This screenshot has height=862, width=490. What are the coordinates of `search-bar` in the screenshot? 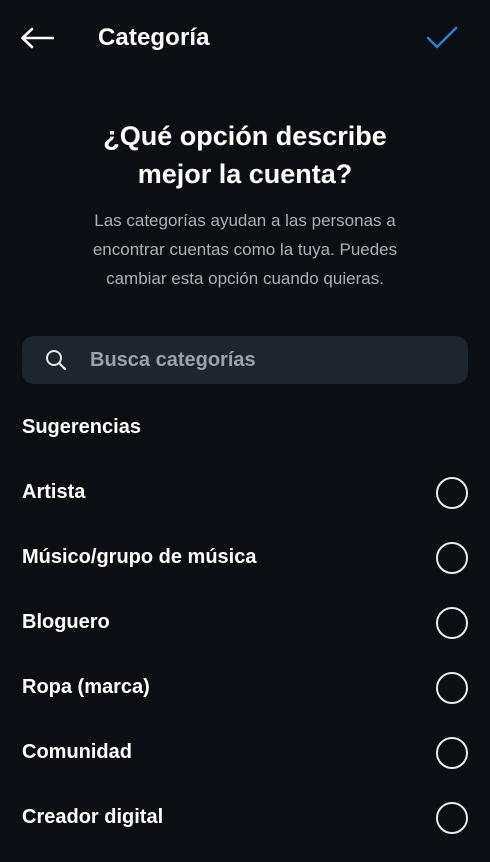 It's located at (245, 360).